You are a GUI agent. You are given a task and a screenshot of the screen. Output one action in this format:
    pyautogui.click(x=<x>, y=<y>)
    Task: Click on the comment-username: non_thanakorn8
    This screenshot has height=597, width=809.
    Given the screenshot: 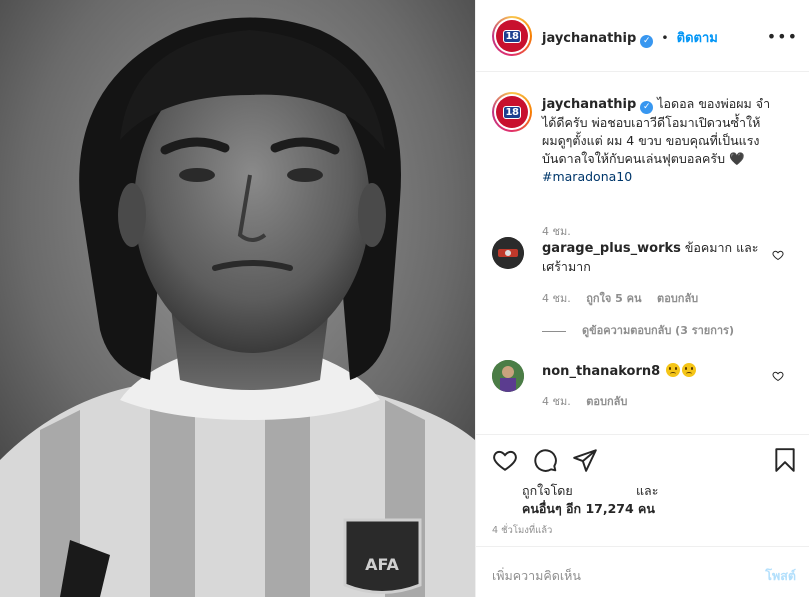 What is the action you would take?
    pyautogui.click(x=601, y=371)
    